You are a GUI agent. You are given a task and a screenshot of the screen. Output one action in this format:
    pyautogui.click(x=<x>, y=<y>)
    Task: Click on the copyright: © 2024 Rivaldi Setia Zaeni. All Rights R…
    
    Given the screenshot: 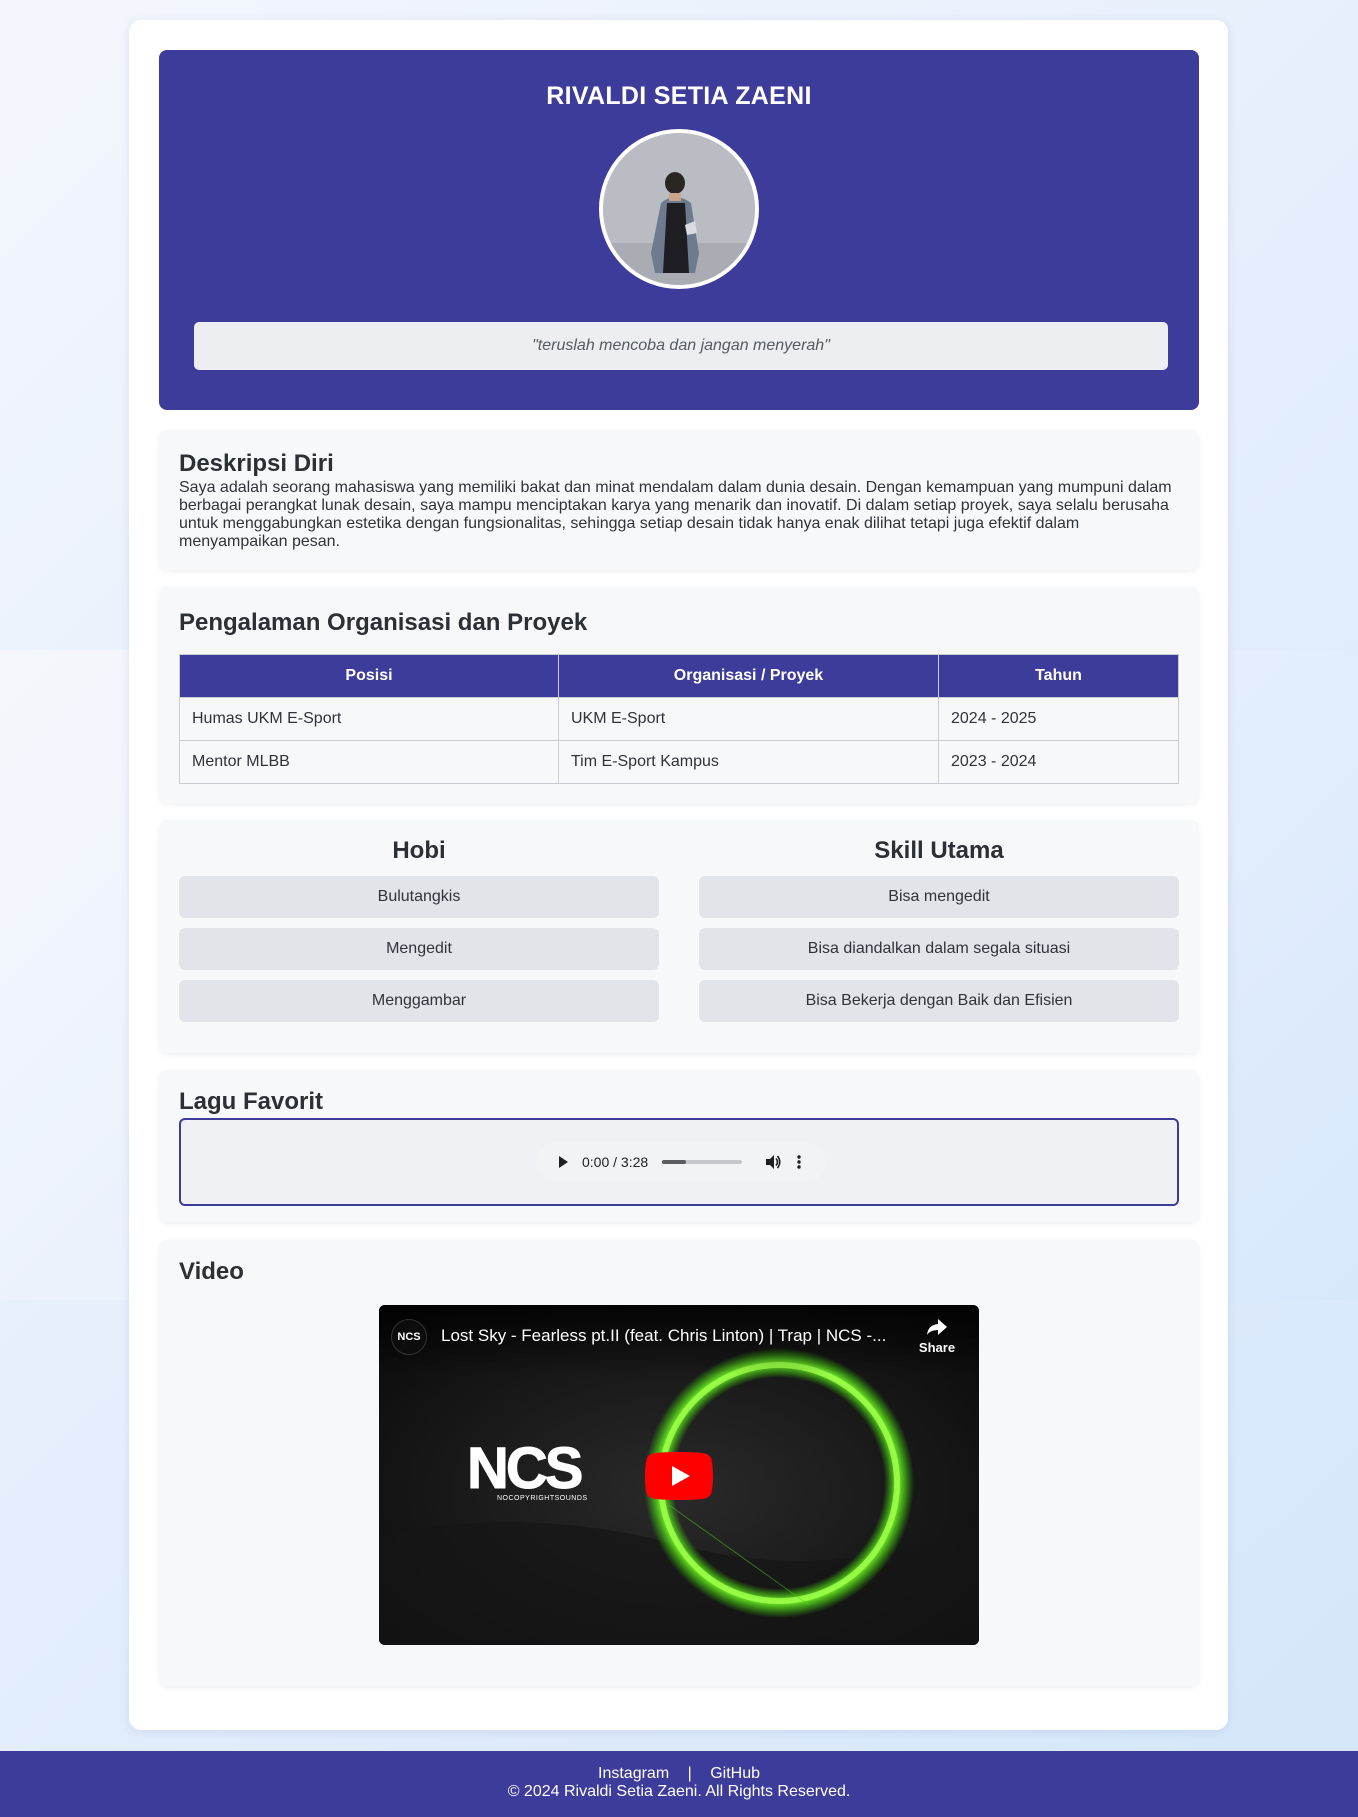 What is the action you would take?
    pyautogui.click(x=679, y=1791)
    